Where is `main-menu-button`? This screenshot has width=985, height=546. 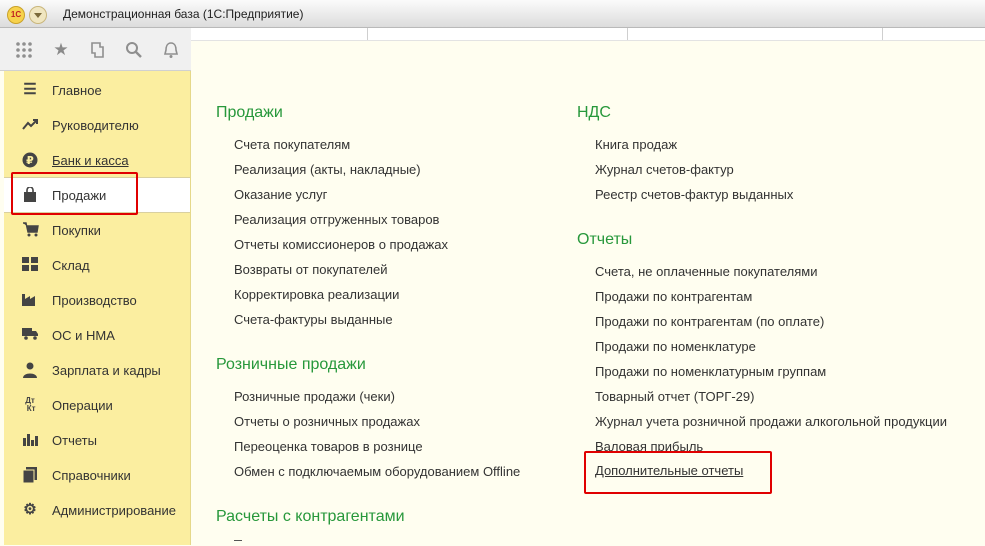 main-menu-button is located at coordinates (38, 15).